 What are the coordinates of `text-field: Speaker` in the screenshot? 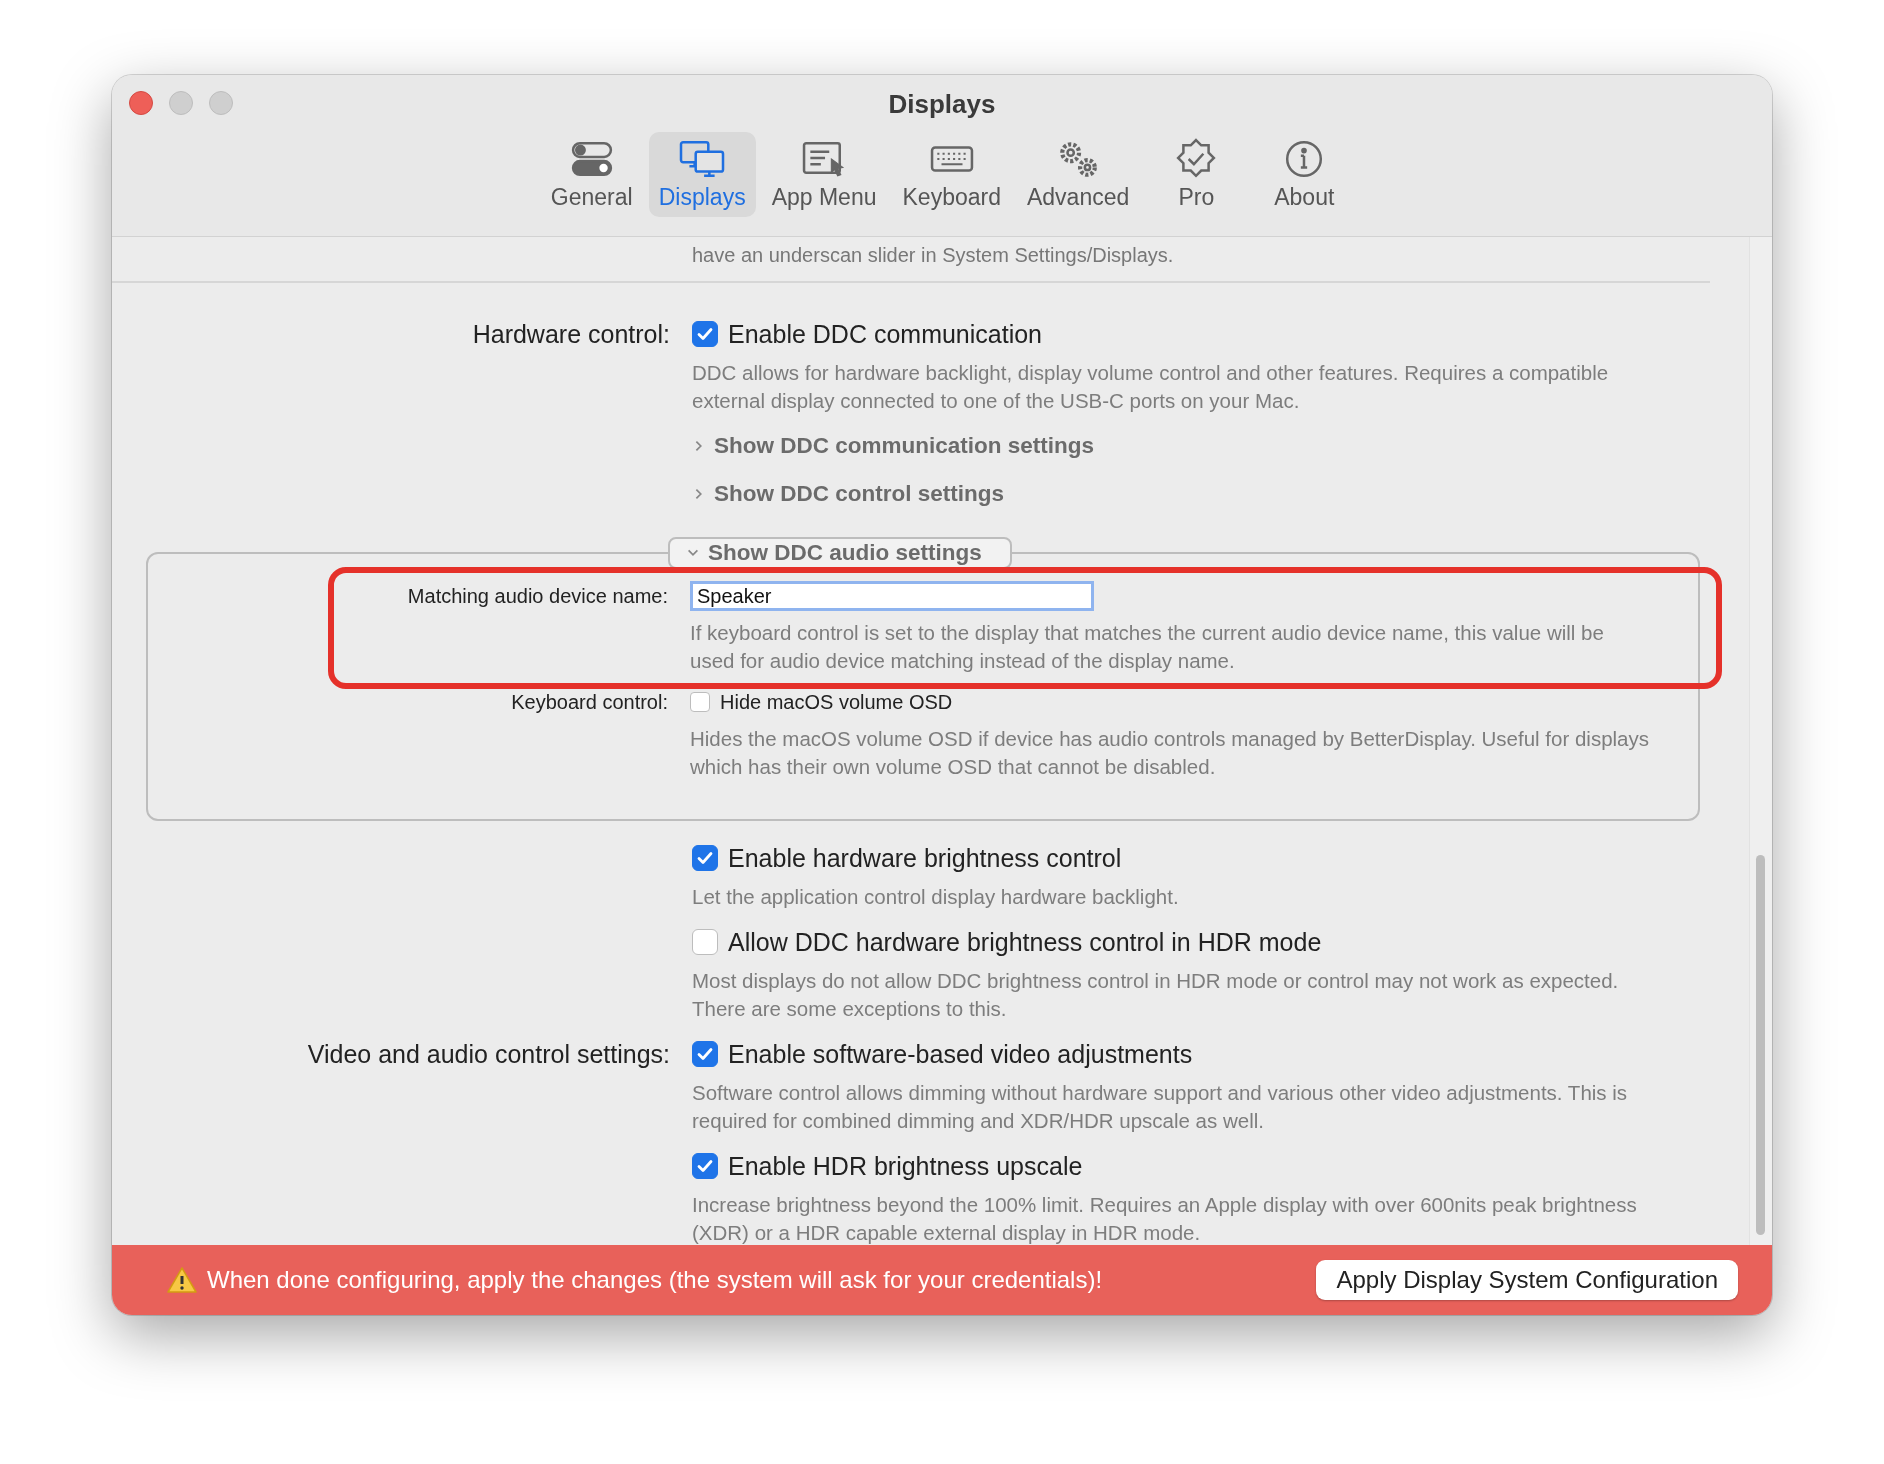 It's located at (892, 596).